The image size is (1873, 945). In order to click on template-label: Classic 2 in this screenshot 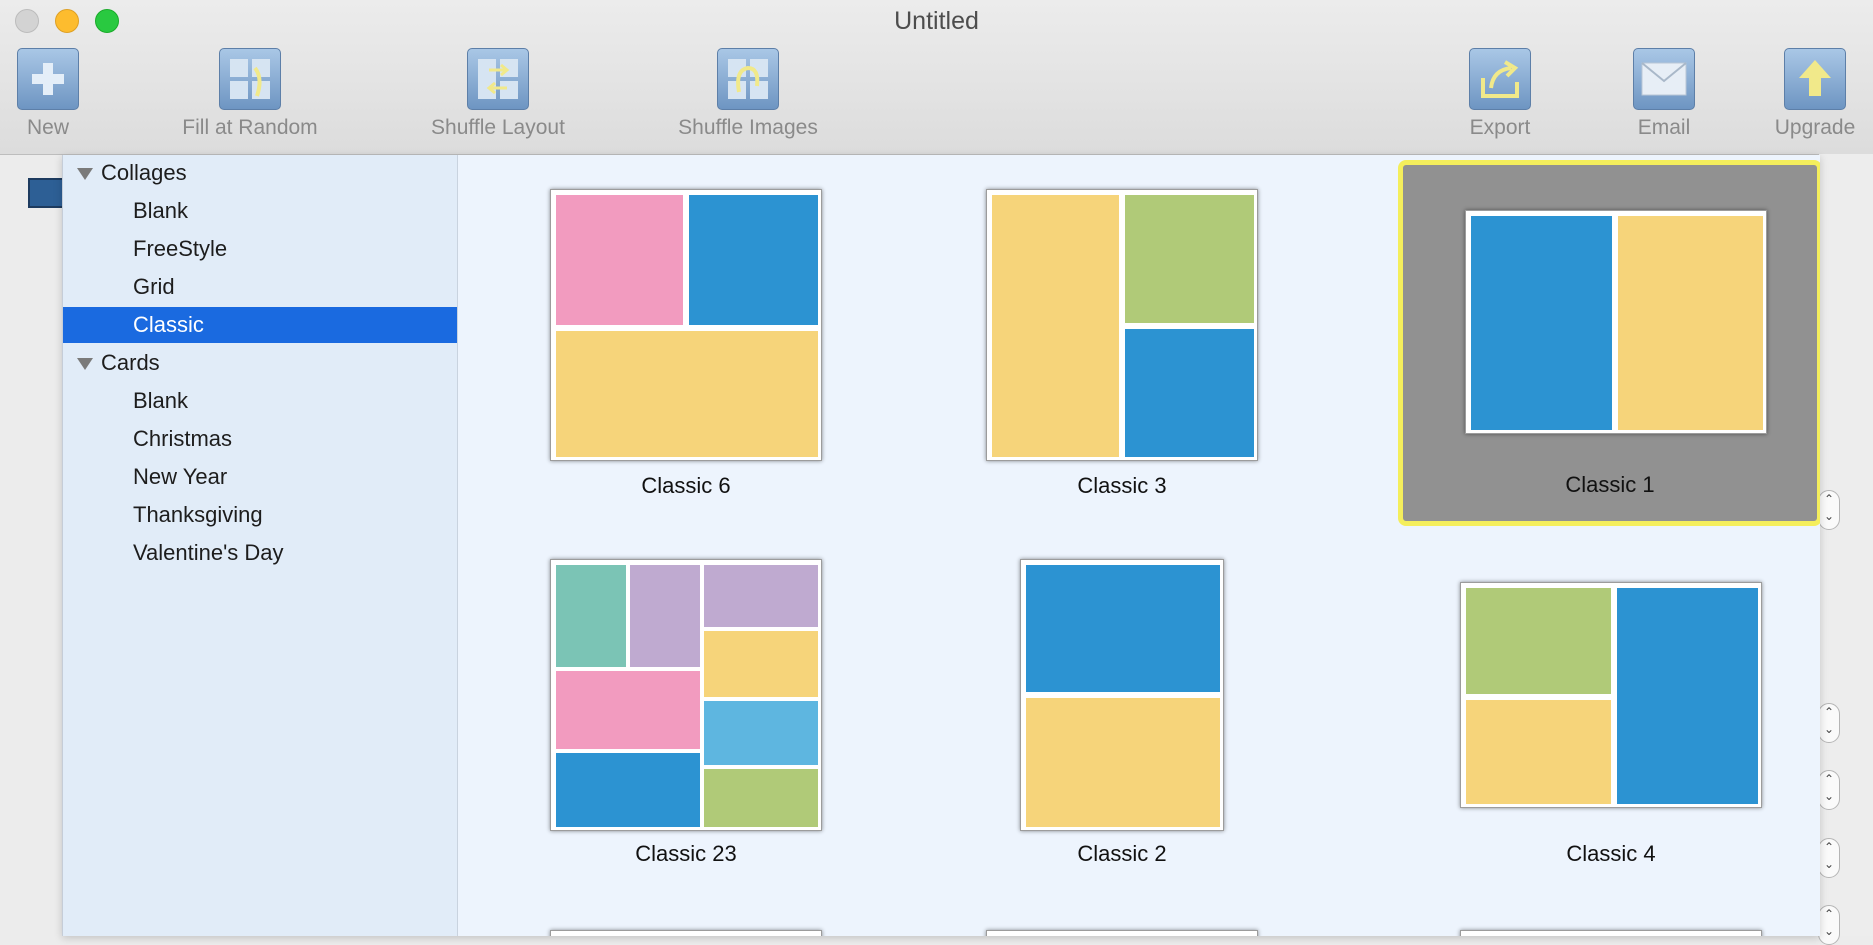, I will do `click(1122, 853)`.